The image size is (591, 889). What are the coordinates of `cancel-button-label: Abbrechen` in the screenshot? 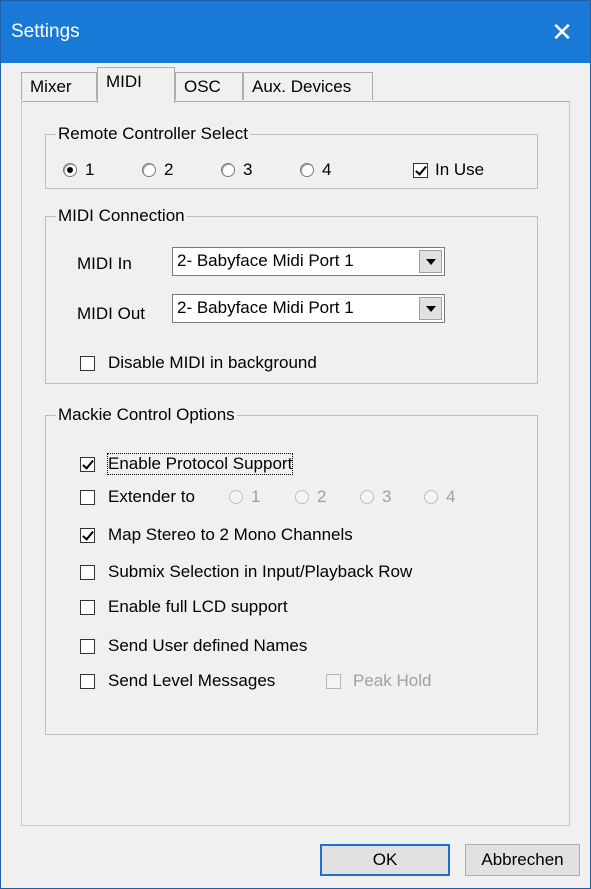 It's located at (522, 859).